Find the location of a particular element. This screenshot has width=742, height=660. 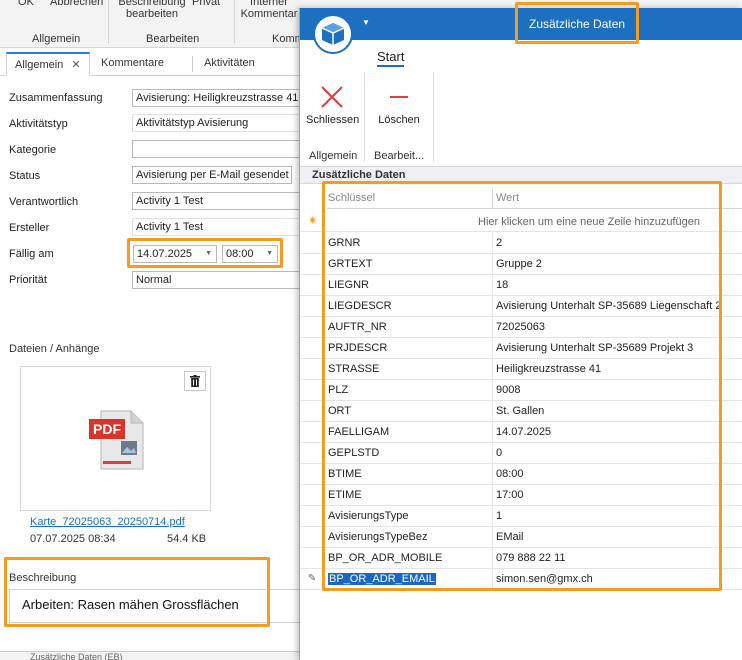

key-cell: FAELLIGAM is located at coordinates (358, 432).